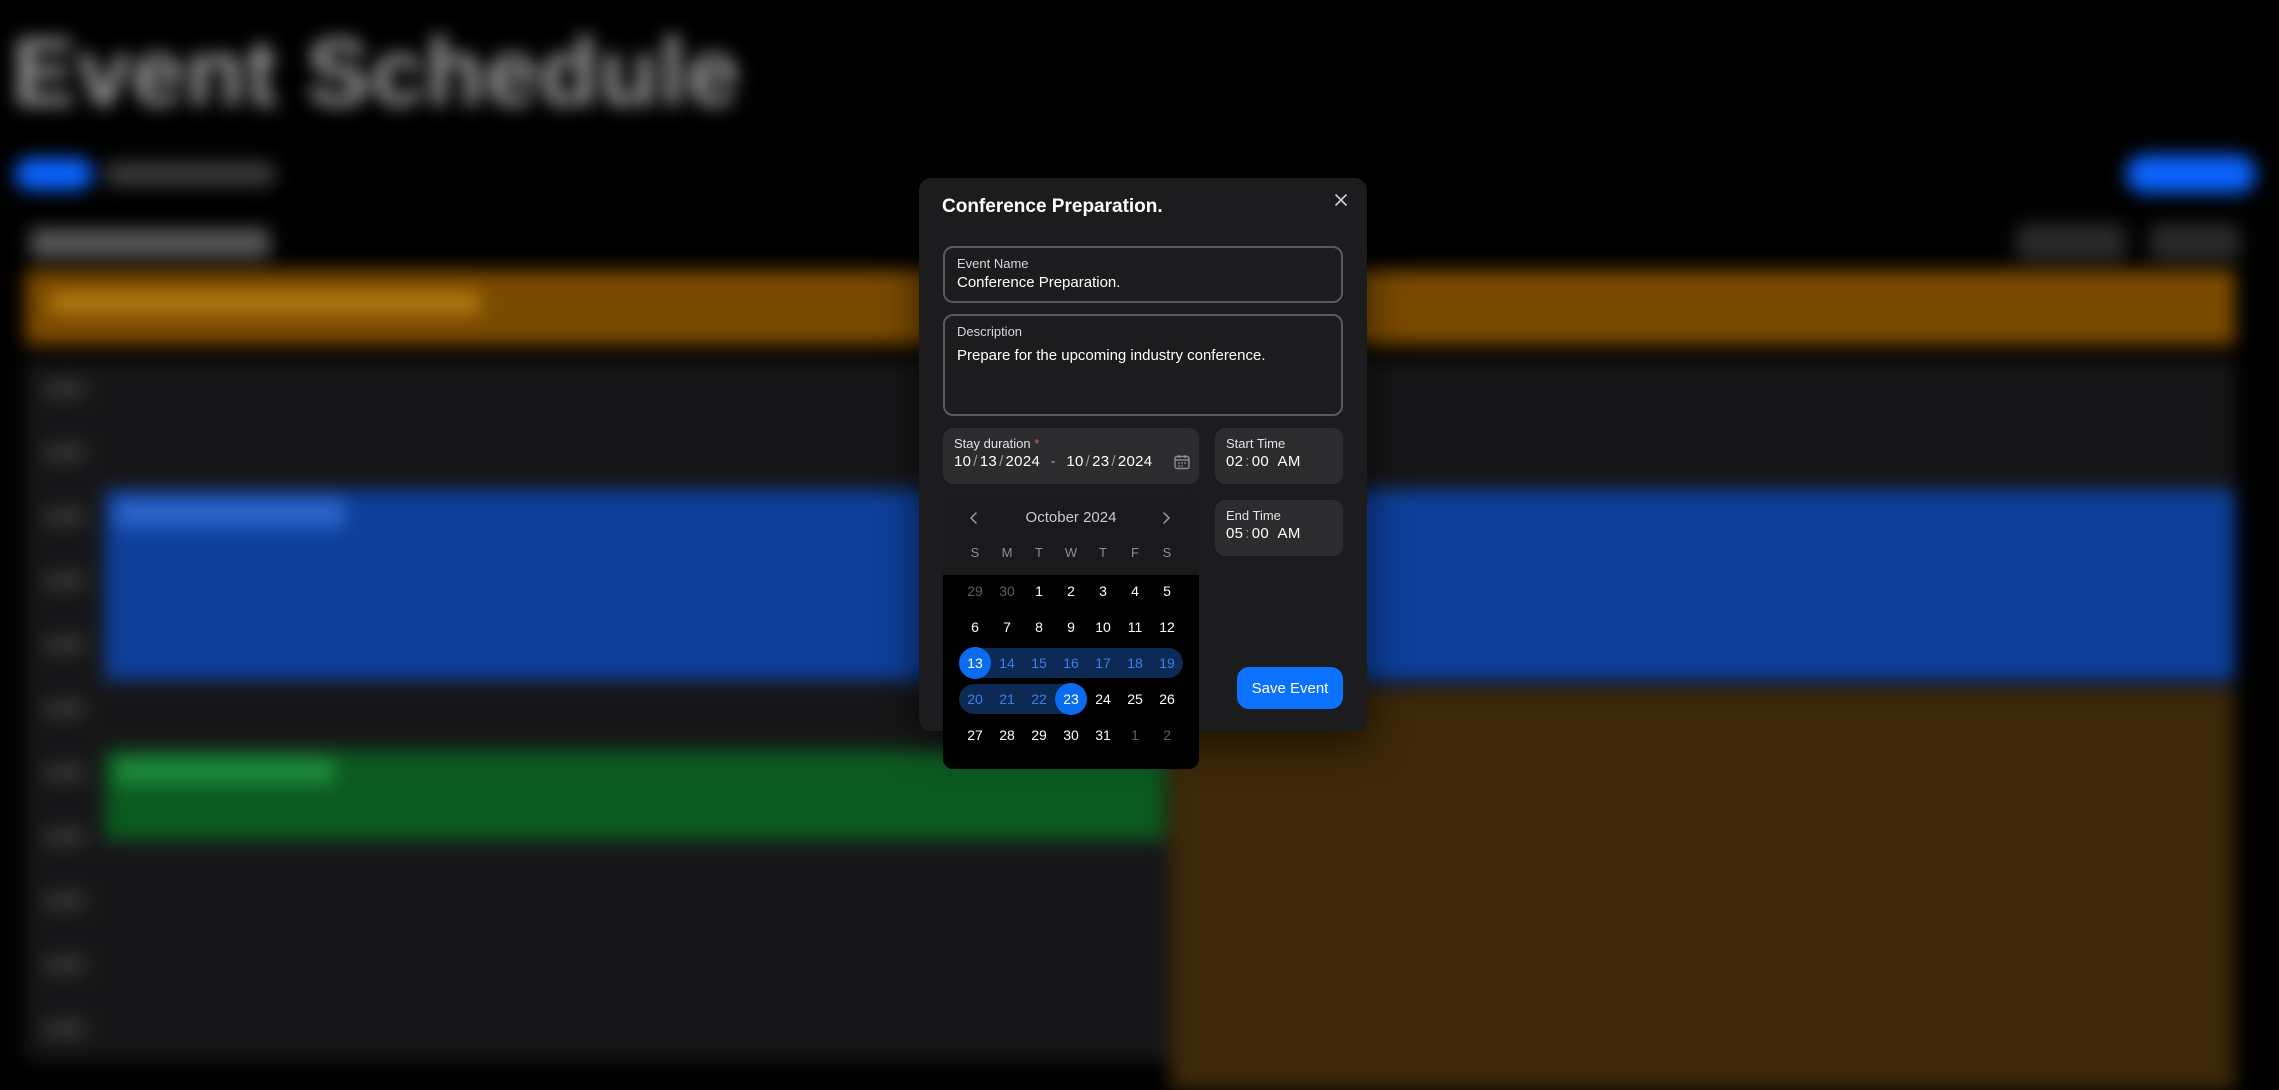 This screenshot has width=2279, height=1090. Describe the element at coordinates (54, 174) in the screenshot. I see `today-button` at that location.